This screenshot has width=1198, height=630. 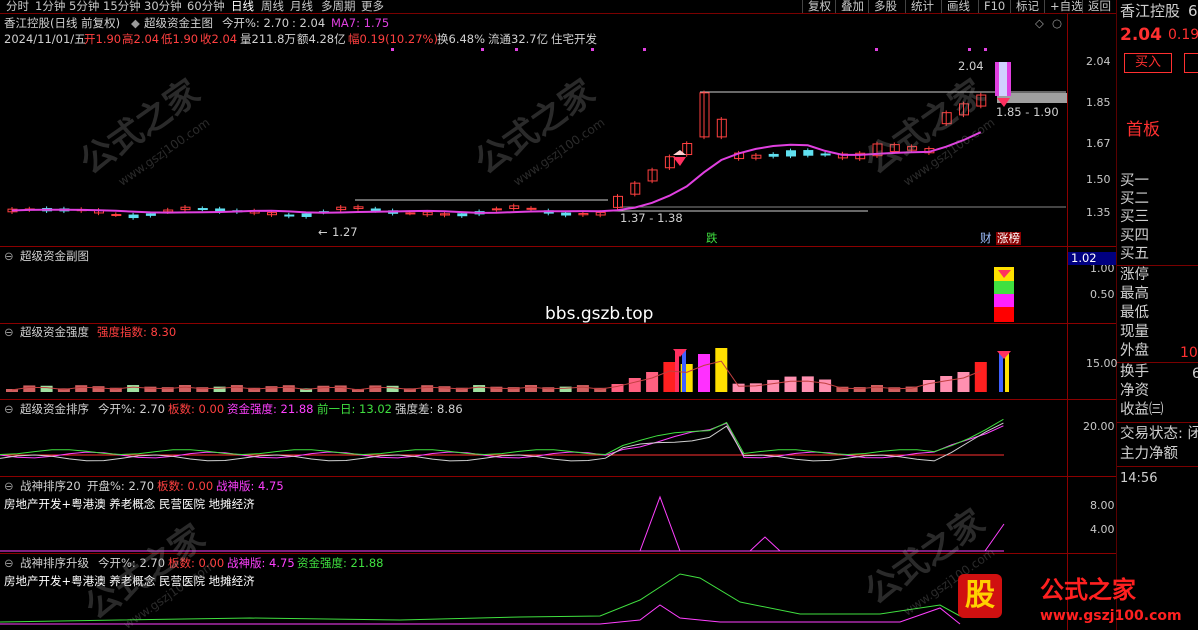 What do you see at coordinates (1102, 505) in the screenshot?
I see `zs-axis-1: 8.00` at bounding box center [1102, 505].